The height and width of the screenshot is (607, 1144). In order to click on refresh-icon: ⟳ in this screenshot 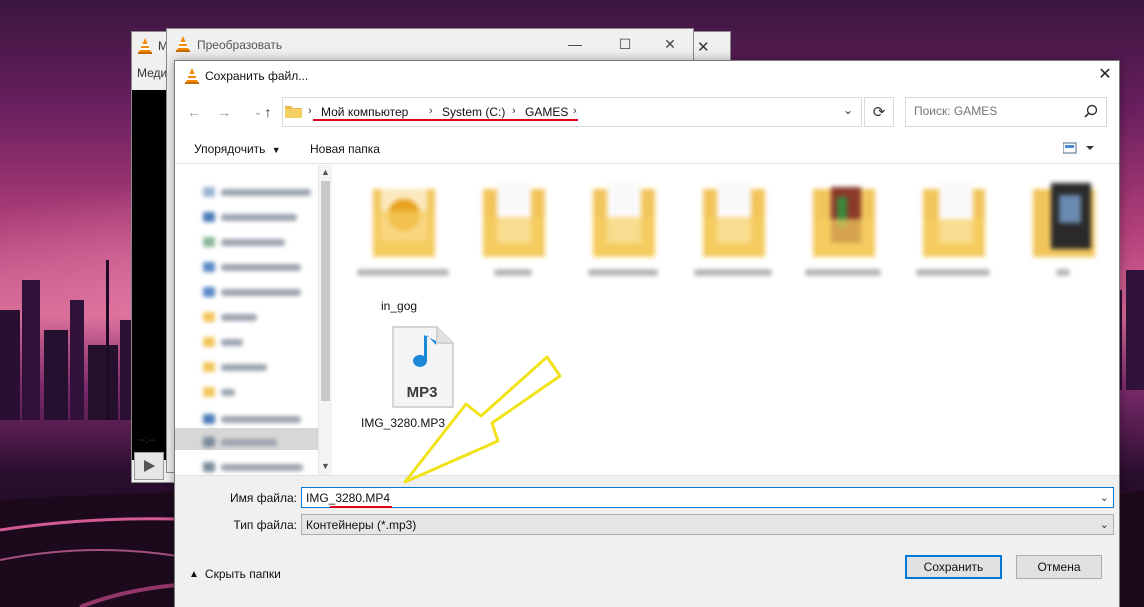, I will do `click(879, 112)`.